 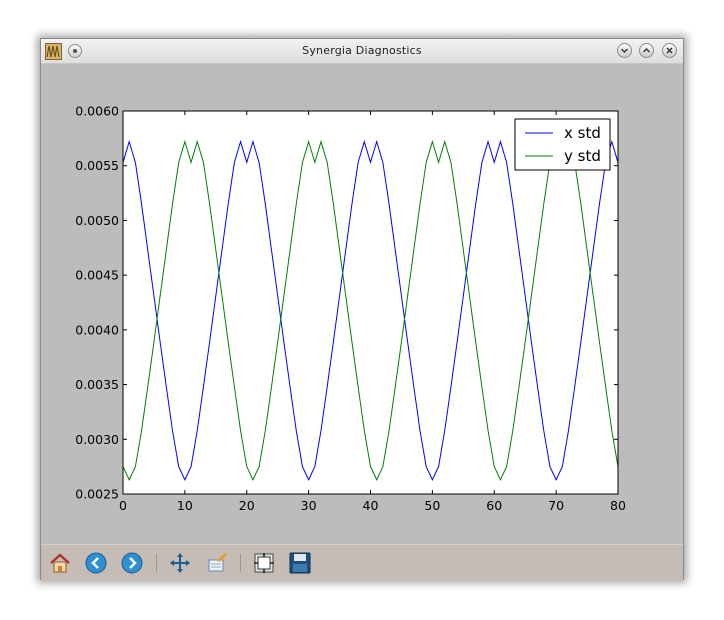 I want to click on home-button, so click(x=60, y=563).